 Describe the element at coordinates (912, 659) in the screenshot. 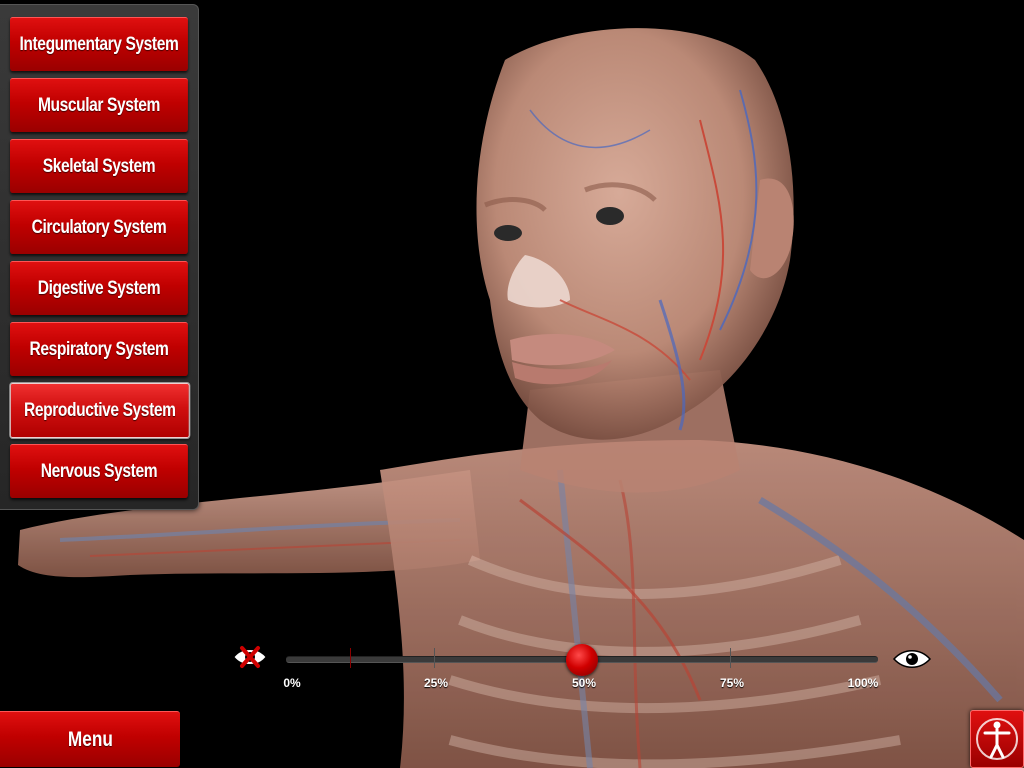

I see `eye-icon` at that location.